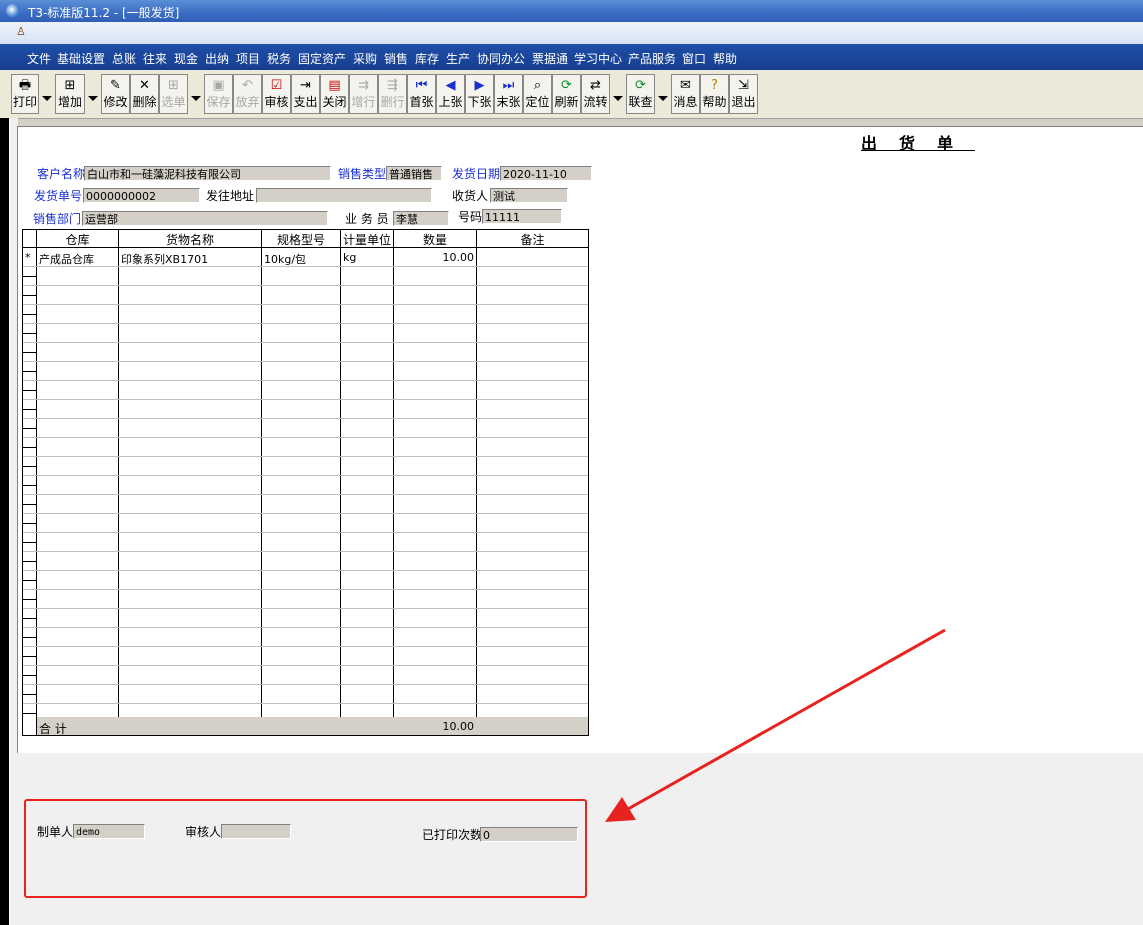 The image size is (1143, 925). Describe the element at coordinates (501, 58) in the screenshot. I see `menu-collaboration: 协同办公` at that location.